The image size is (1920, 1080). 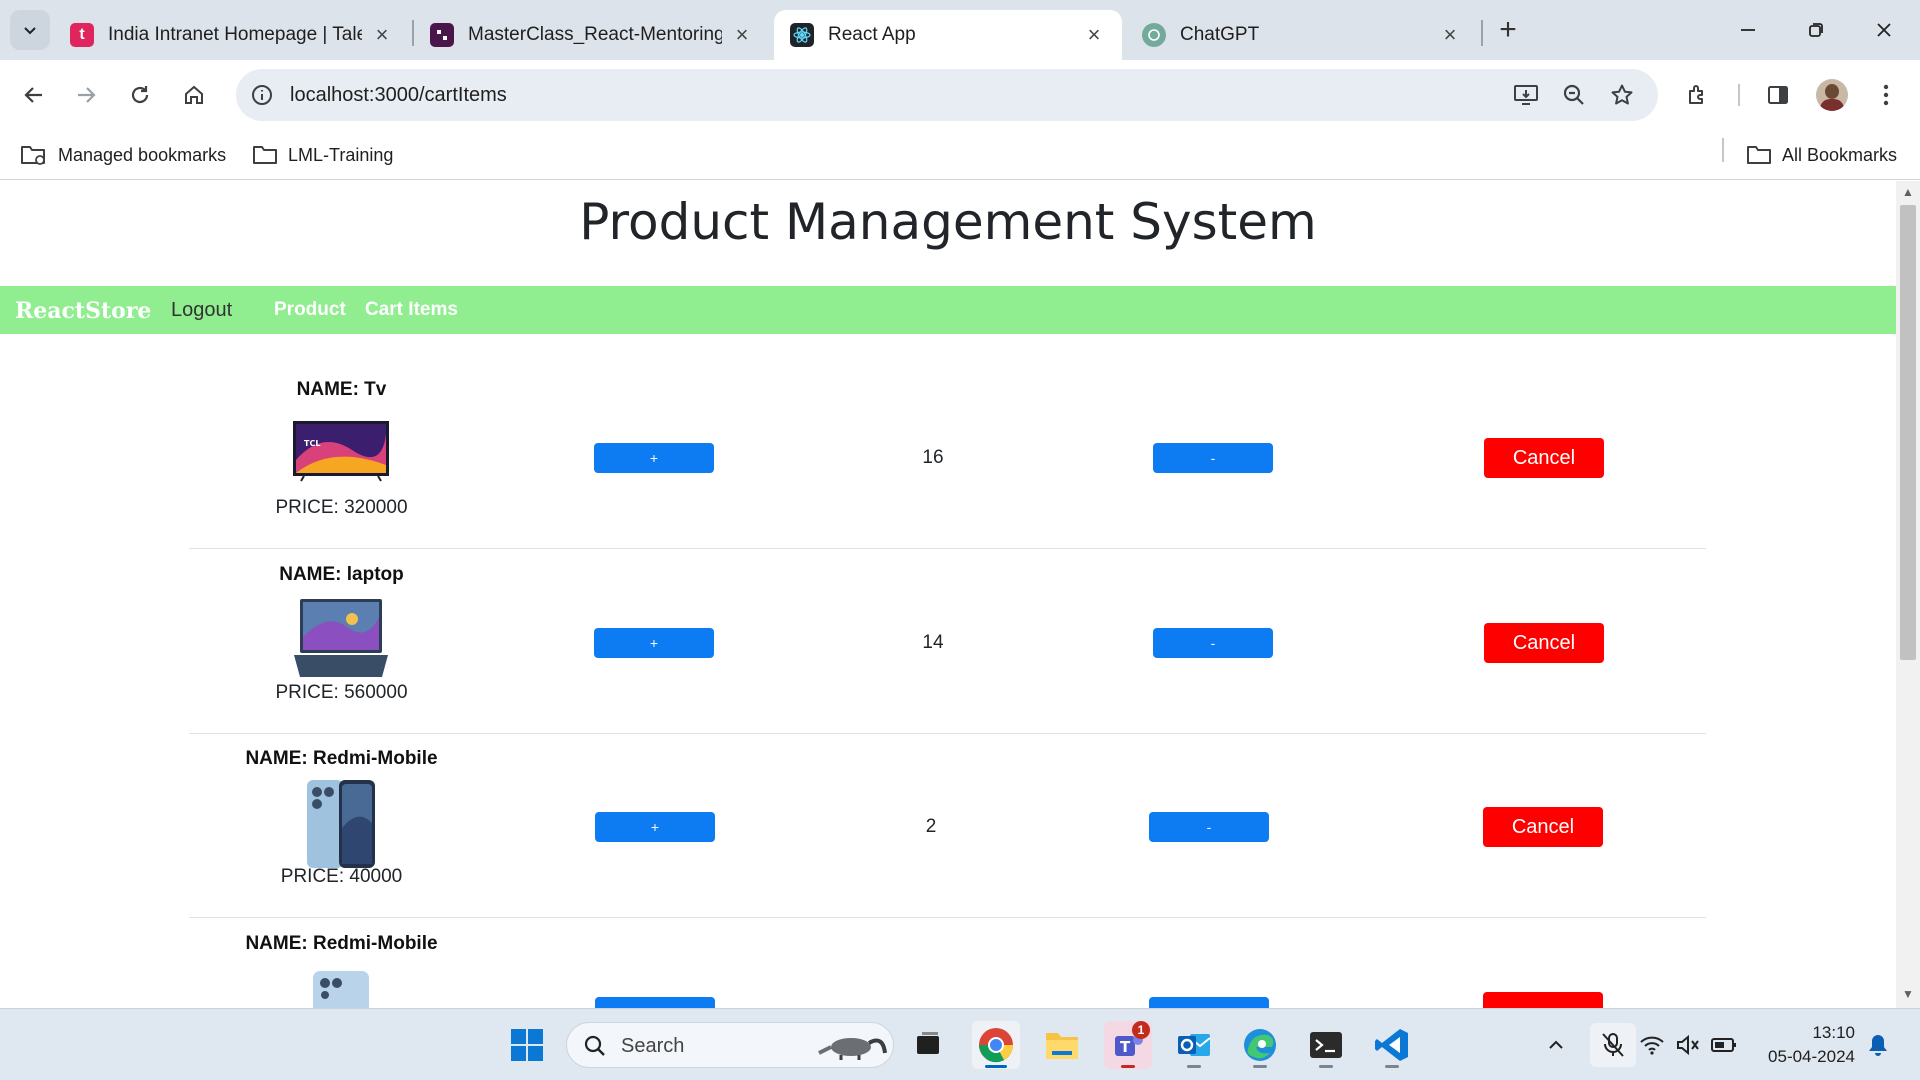 What do you see at coordinates (310, 310) in the screenshot?
I see `nav-product-link: Product` at bounding box center [310, 310].